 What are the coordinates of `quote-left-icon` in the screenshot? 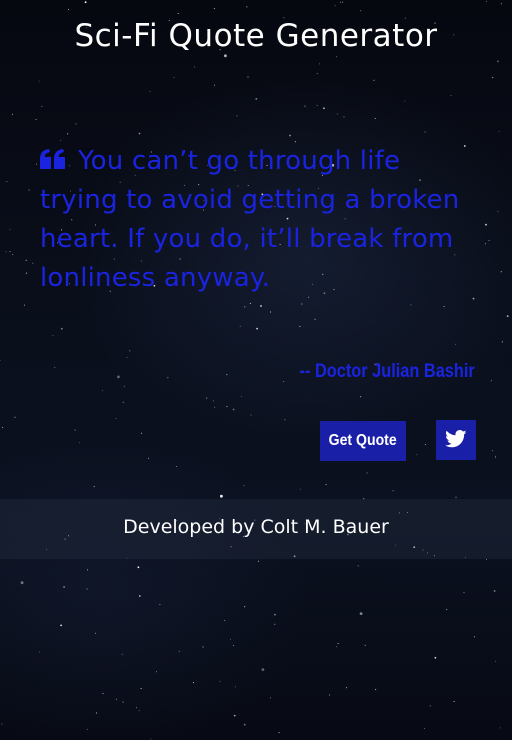 It's located at (53, 161).